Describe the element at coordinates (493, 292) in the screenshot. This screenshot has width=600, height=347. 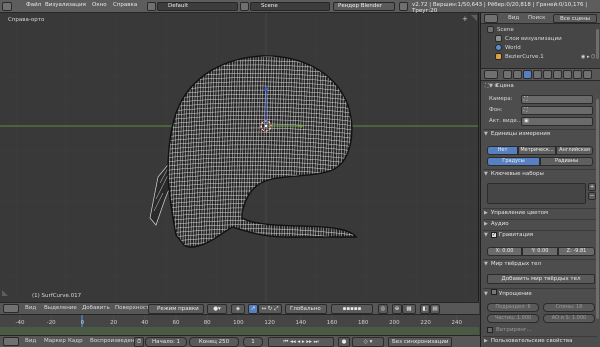
I see `simplify-checkbox` at that location.